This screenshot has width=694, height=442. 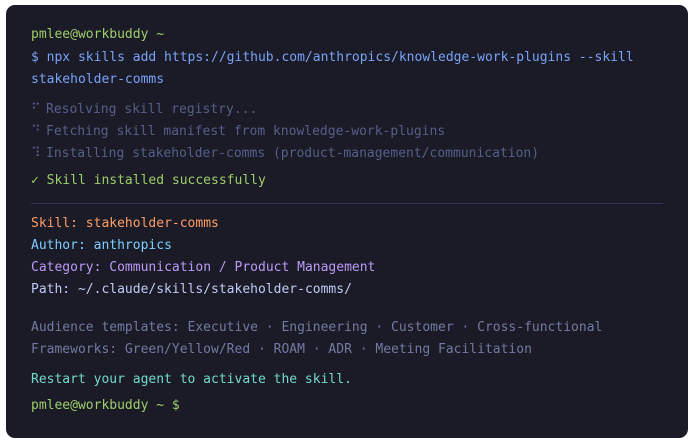 What do you see at coordinates (36, 131) in the screenshot?
I see `spinner-icon: ⠙` at bounding box center [36, 131].